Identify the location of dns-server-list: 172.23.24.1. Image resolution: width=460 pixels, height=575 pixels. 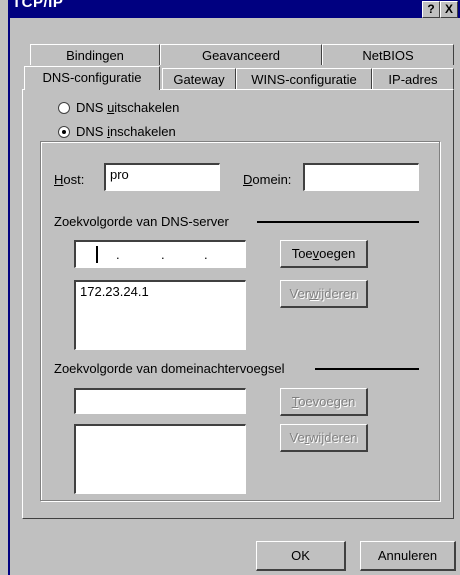
(160, 315).